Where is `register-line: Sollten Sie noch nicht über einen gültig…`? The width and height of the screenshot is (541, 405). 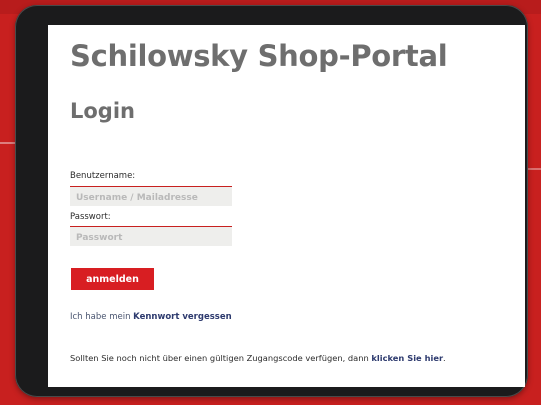
register-line: Sollten Sie noch nicht über einen gültig… is located at coordinates (258, 358).